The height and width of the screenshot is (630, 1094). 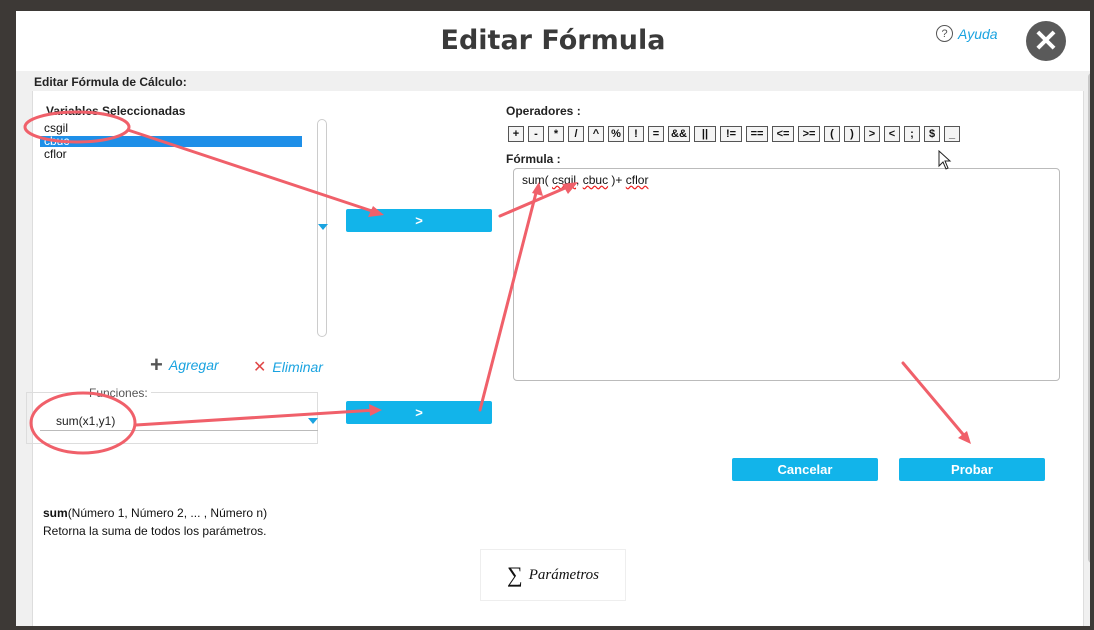 I want to click on function-signature: (Número 1, Número 2, ... , Número n), so click(x=167, y=513).